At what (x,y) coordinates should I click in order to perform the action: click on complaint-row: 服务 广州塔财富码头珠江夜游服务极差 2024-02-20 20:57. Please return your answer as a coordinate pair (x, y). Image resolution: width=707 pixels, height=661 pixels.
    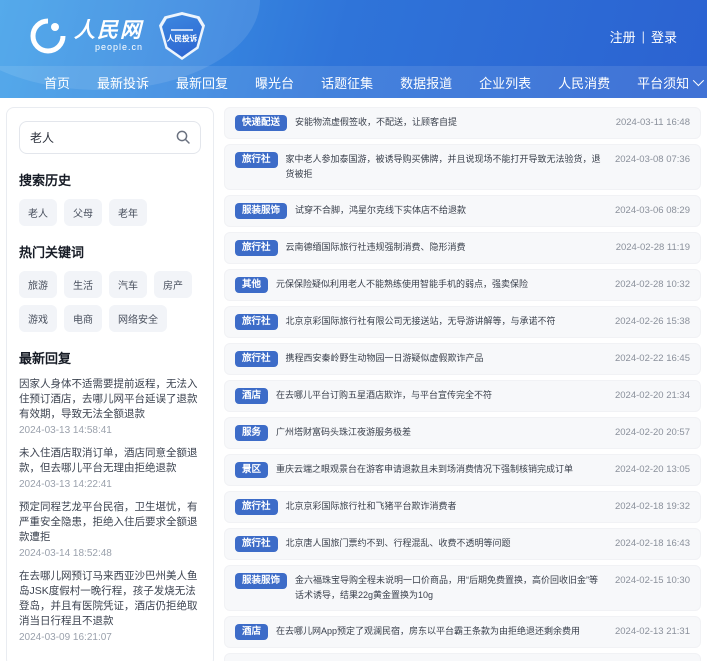
    Looking at the image, I should click on (462, 433).